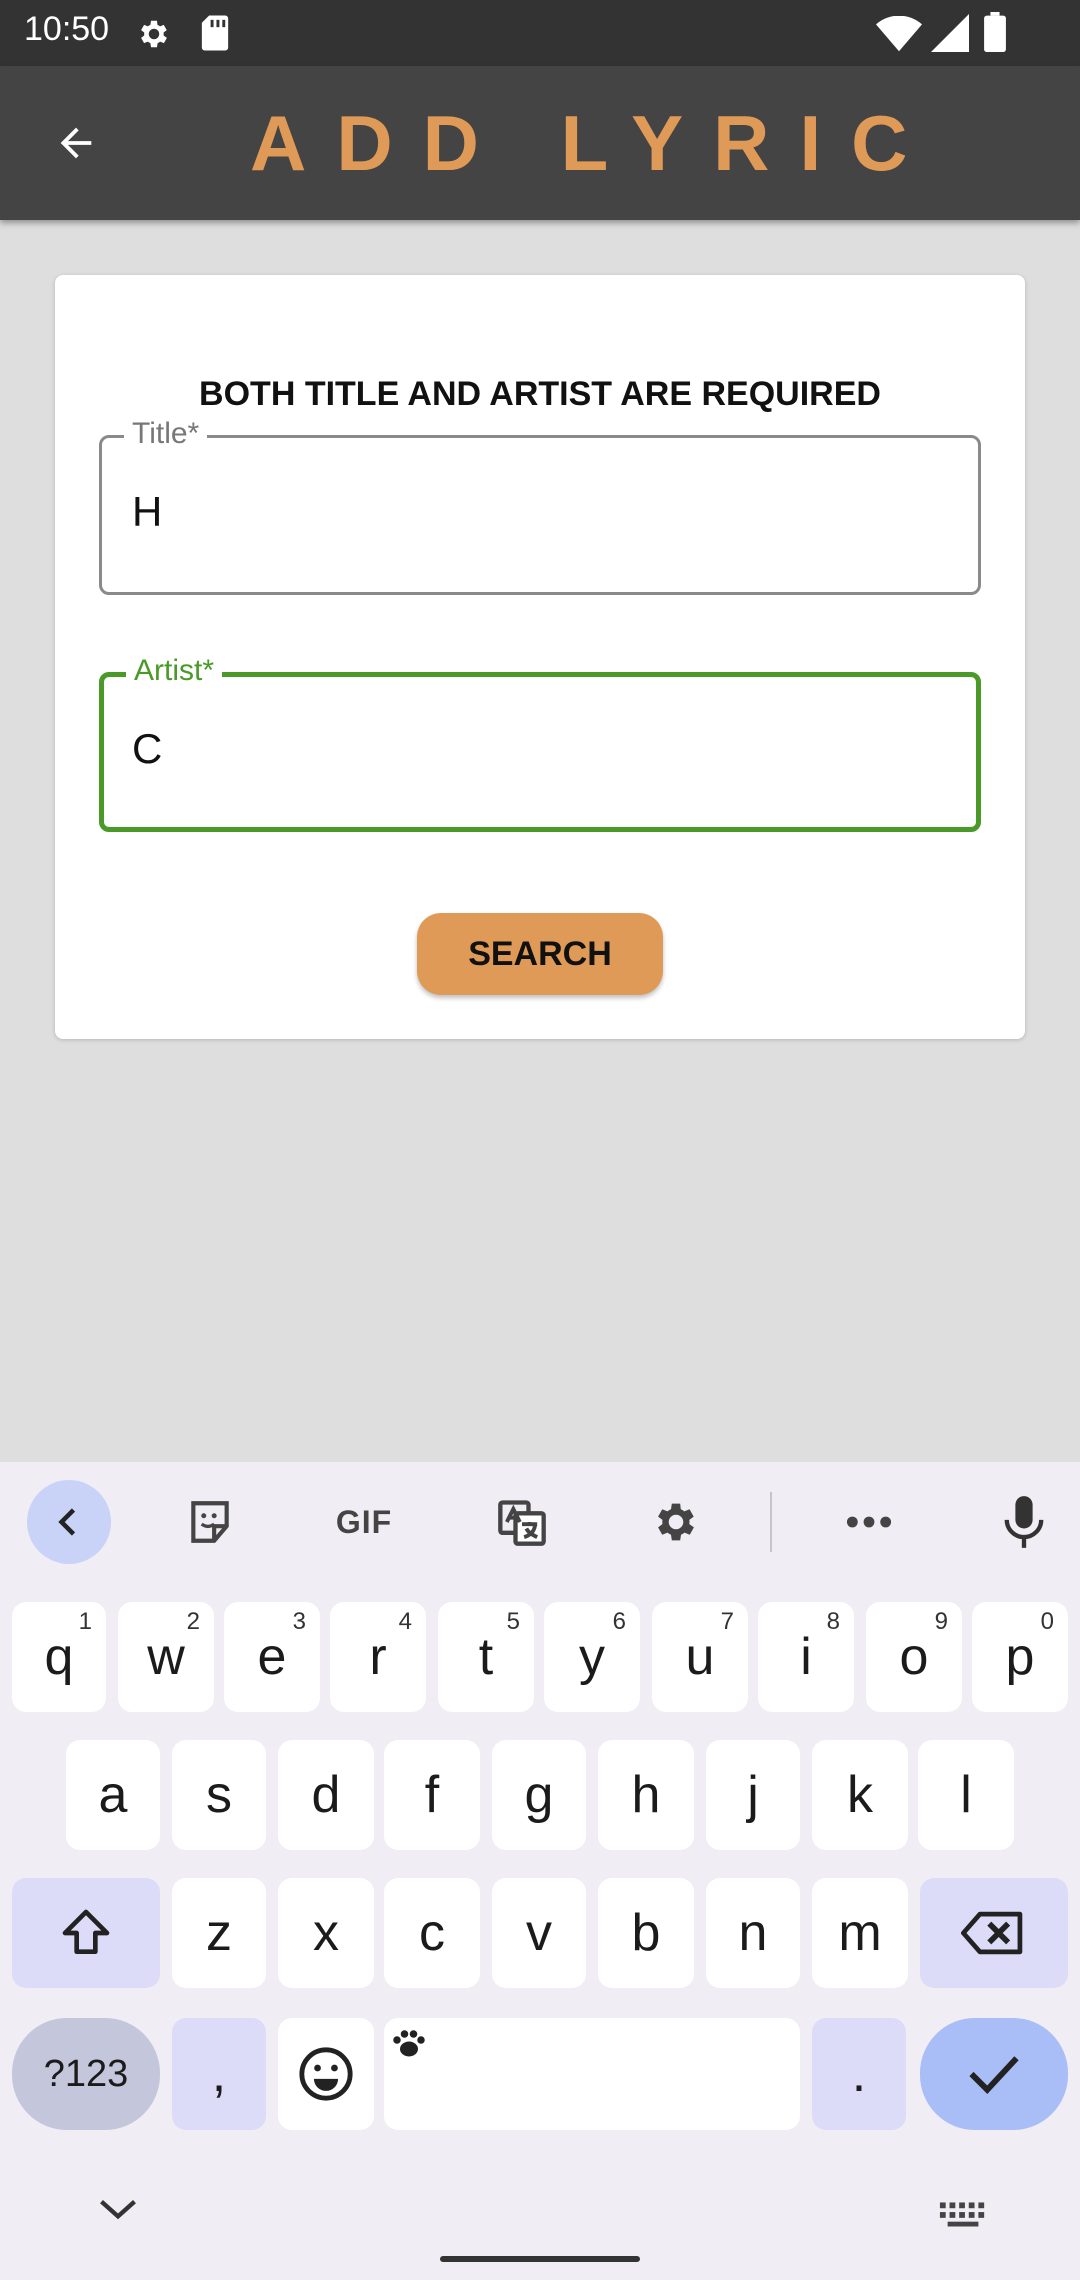 Image resolution: width=1080 pixels, height=2280 pixels. I want to click on key-f: f, so click(432, 1795).